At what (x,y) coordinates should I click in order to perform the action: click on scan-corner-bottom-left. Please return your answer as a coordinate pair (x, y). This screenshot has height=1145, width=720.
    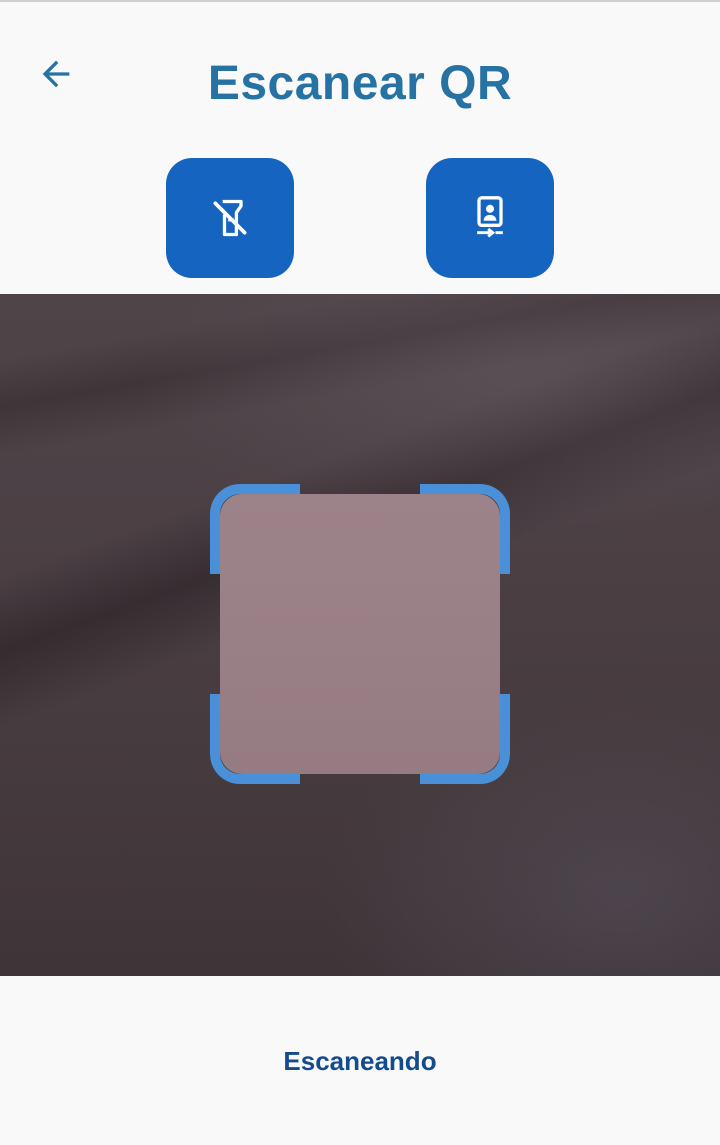
    Looking at the image, I should click on (255, 739).